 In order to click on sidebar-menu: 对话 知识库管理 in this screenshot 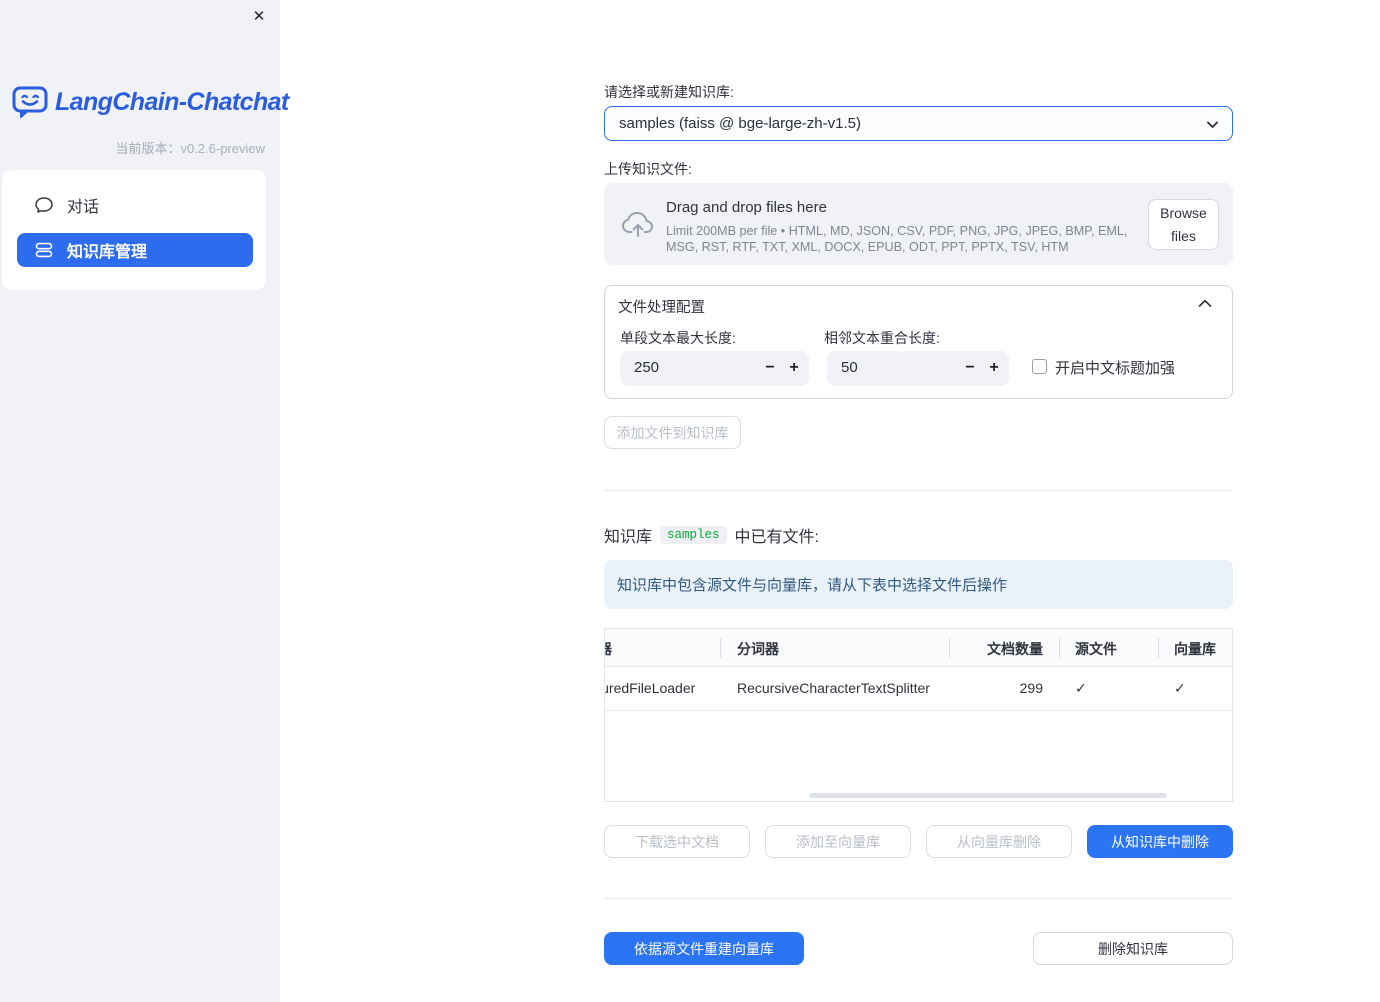, I will do `click(134, 230)`.